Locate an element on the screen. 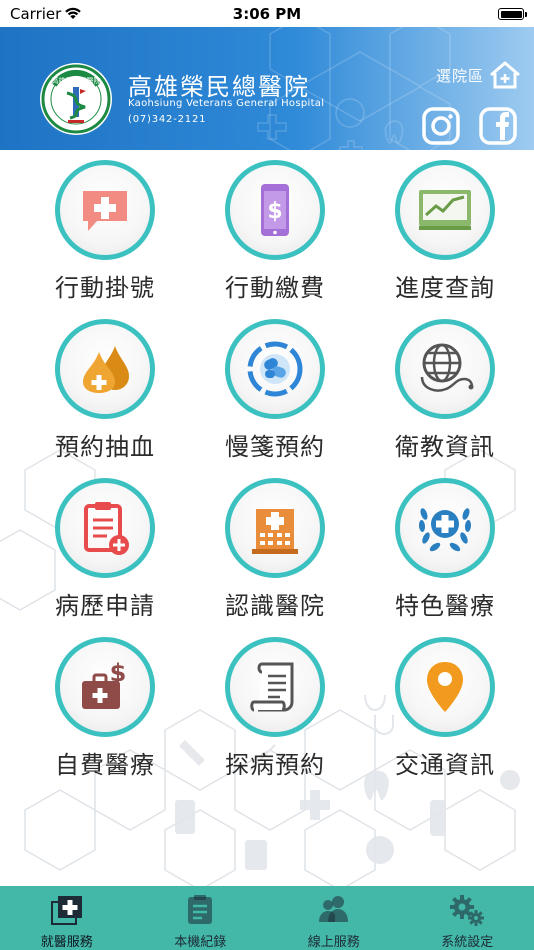 Image resolution: width=534 pixels, height=950 pixels. menu-tile-visit-reservation: 探病預約 is located at coordinates (275, 703).